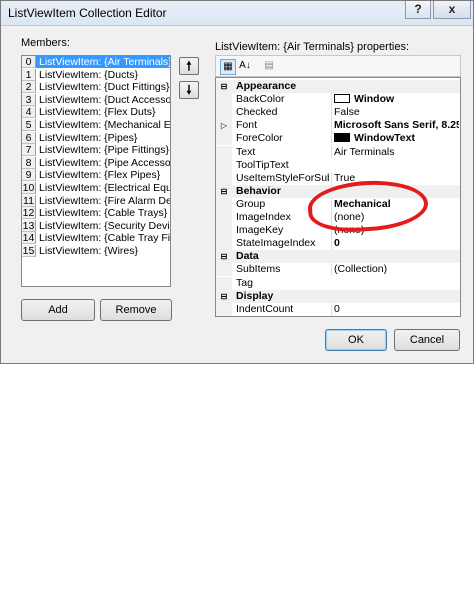 The image size is (474, 602). I want to click on property-row: ▷ Font Microsoft Sans Serif, 8.25pt, so click(338, 126).